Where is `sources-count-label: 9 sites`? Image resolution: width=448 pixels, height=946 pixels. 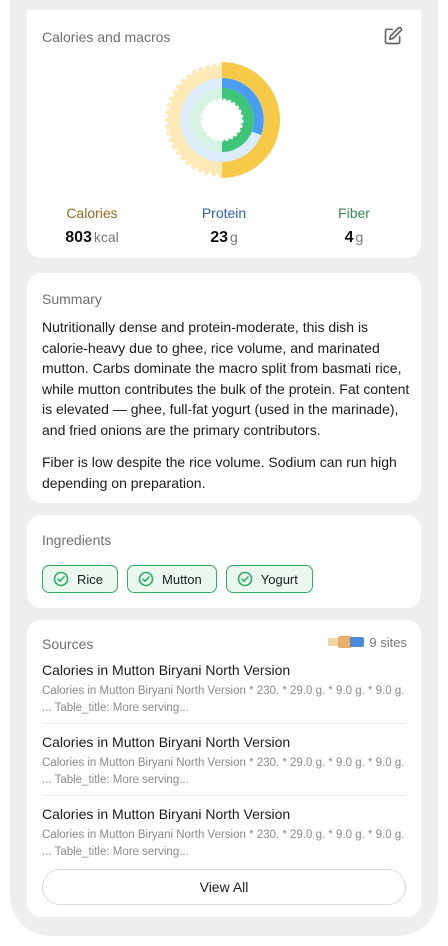 sources-count-label: 9 sites is located at coordinates (388, 642).